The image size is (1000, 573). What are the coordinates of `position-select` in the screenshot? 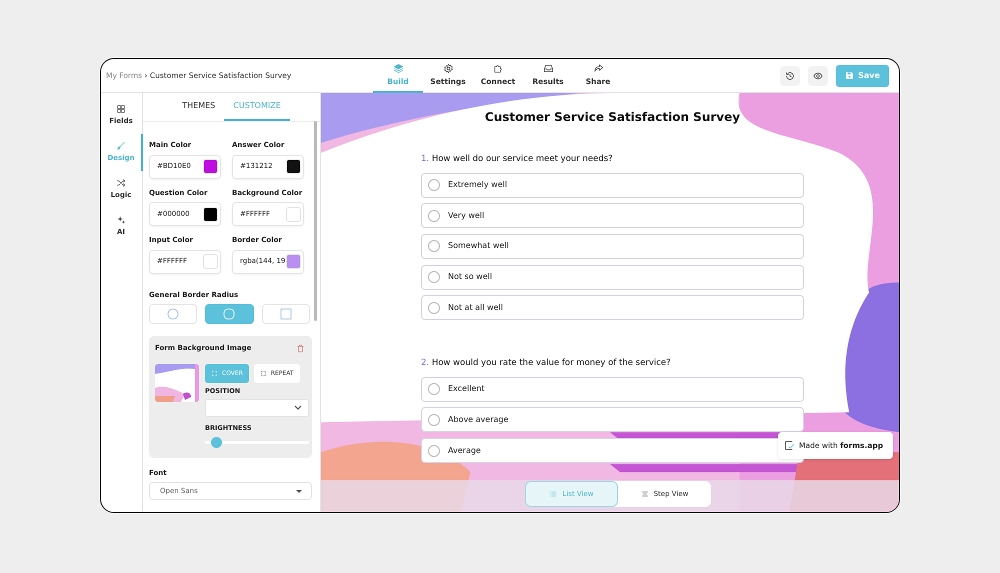 It's located at (257, 407).